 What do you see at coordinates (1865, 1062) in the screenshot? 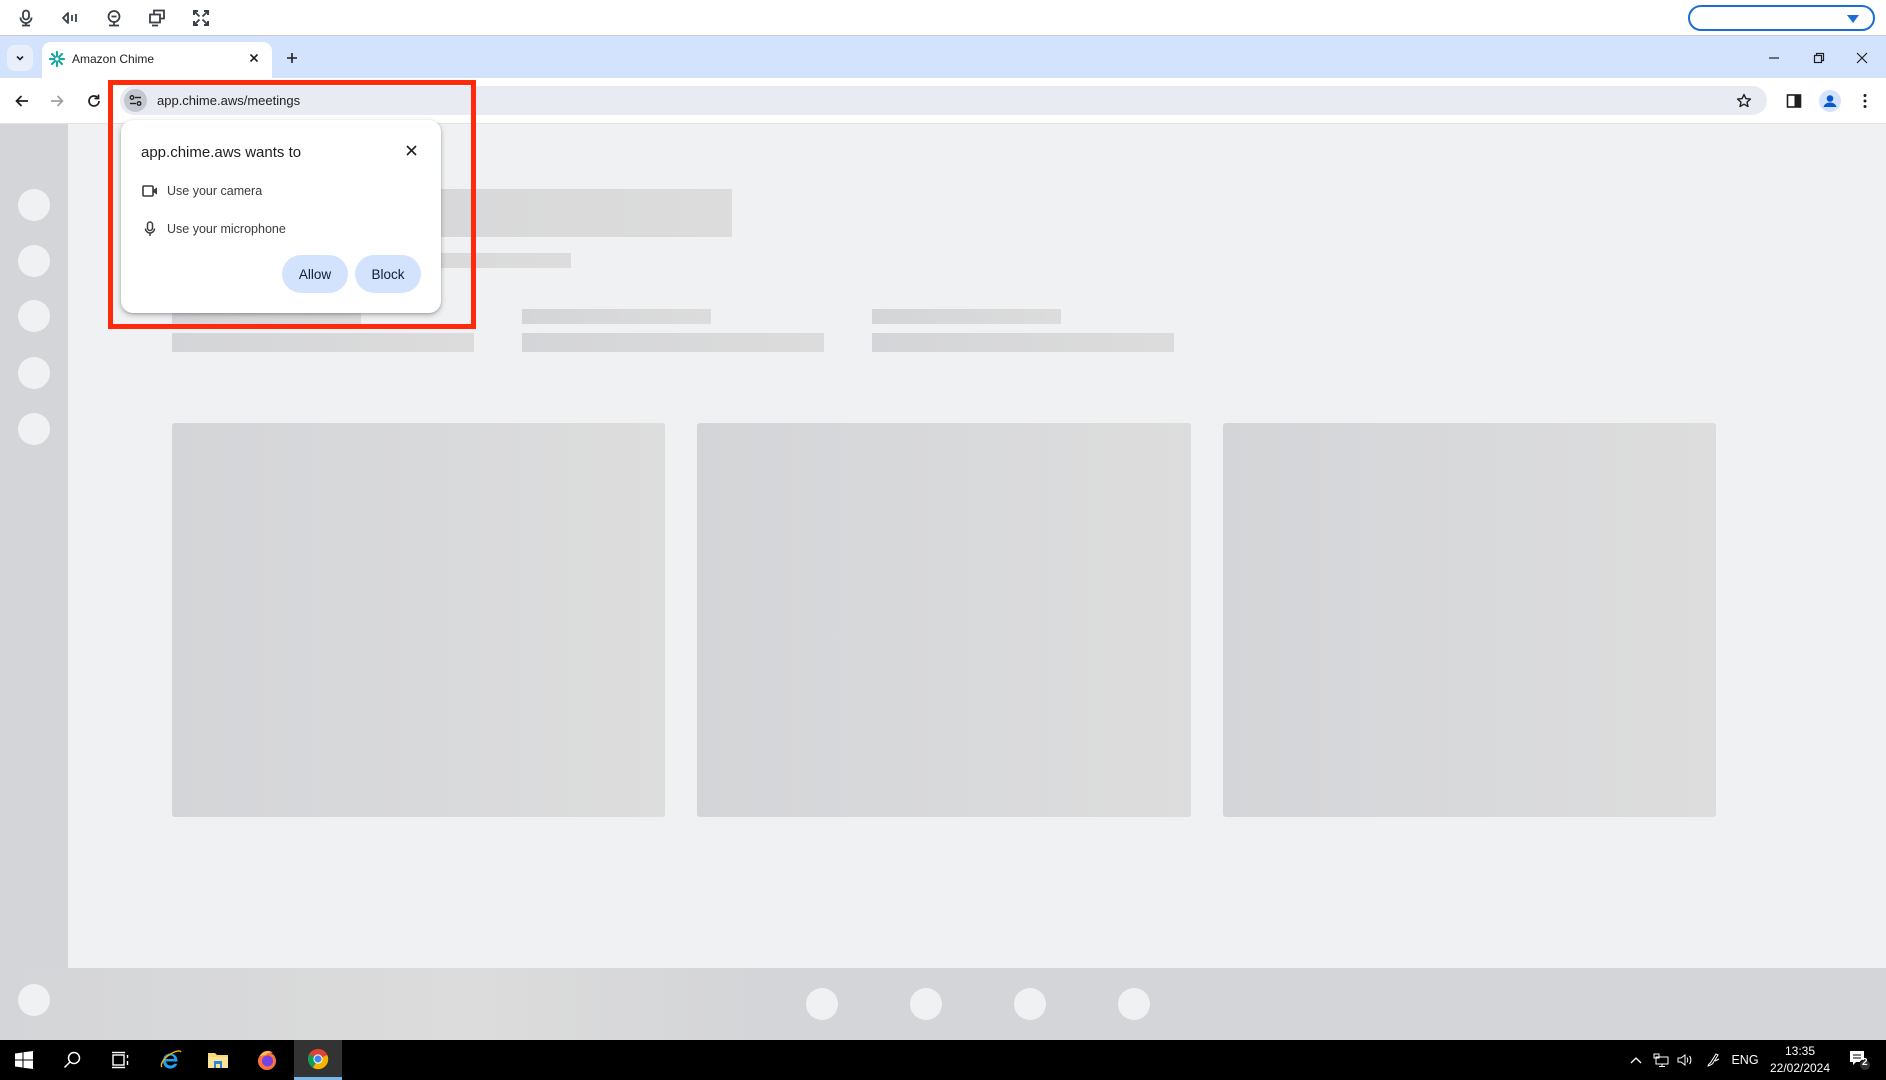
I see `notification-count-badge: 2` at bounding box center [1865, 1062].